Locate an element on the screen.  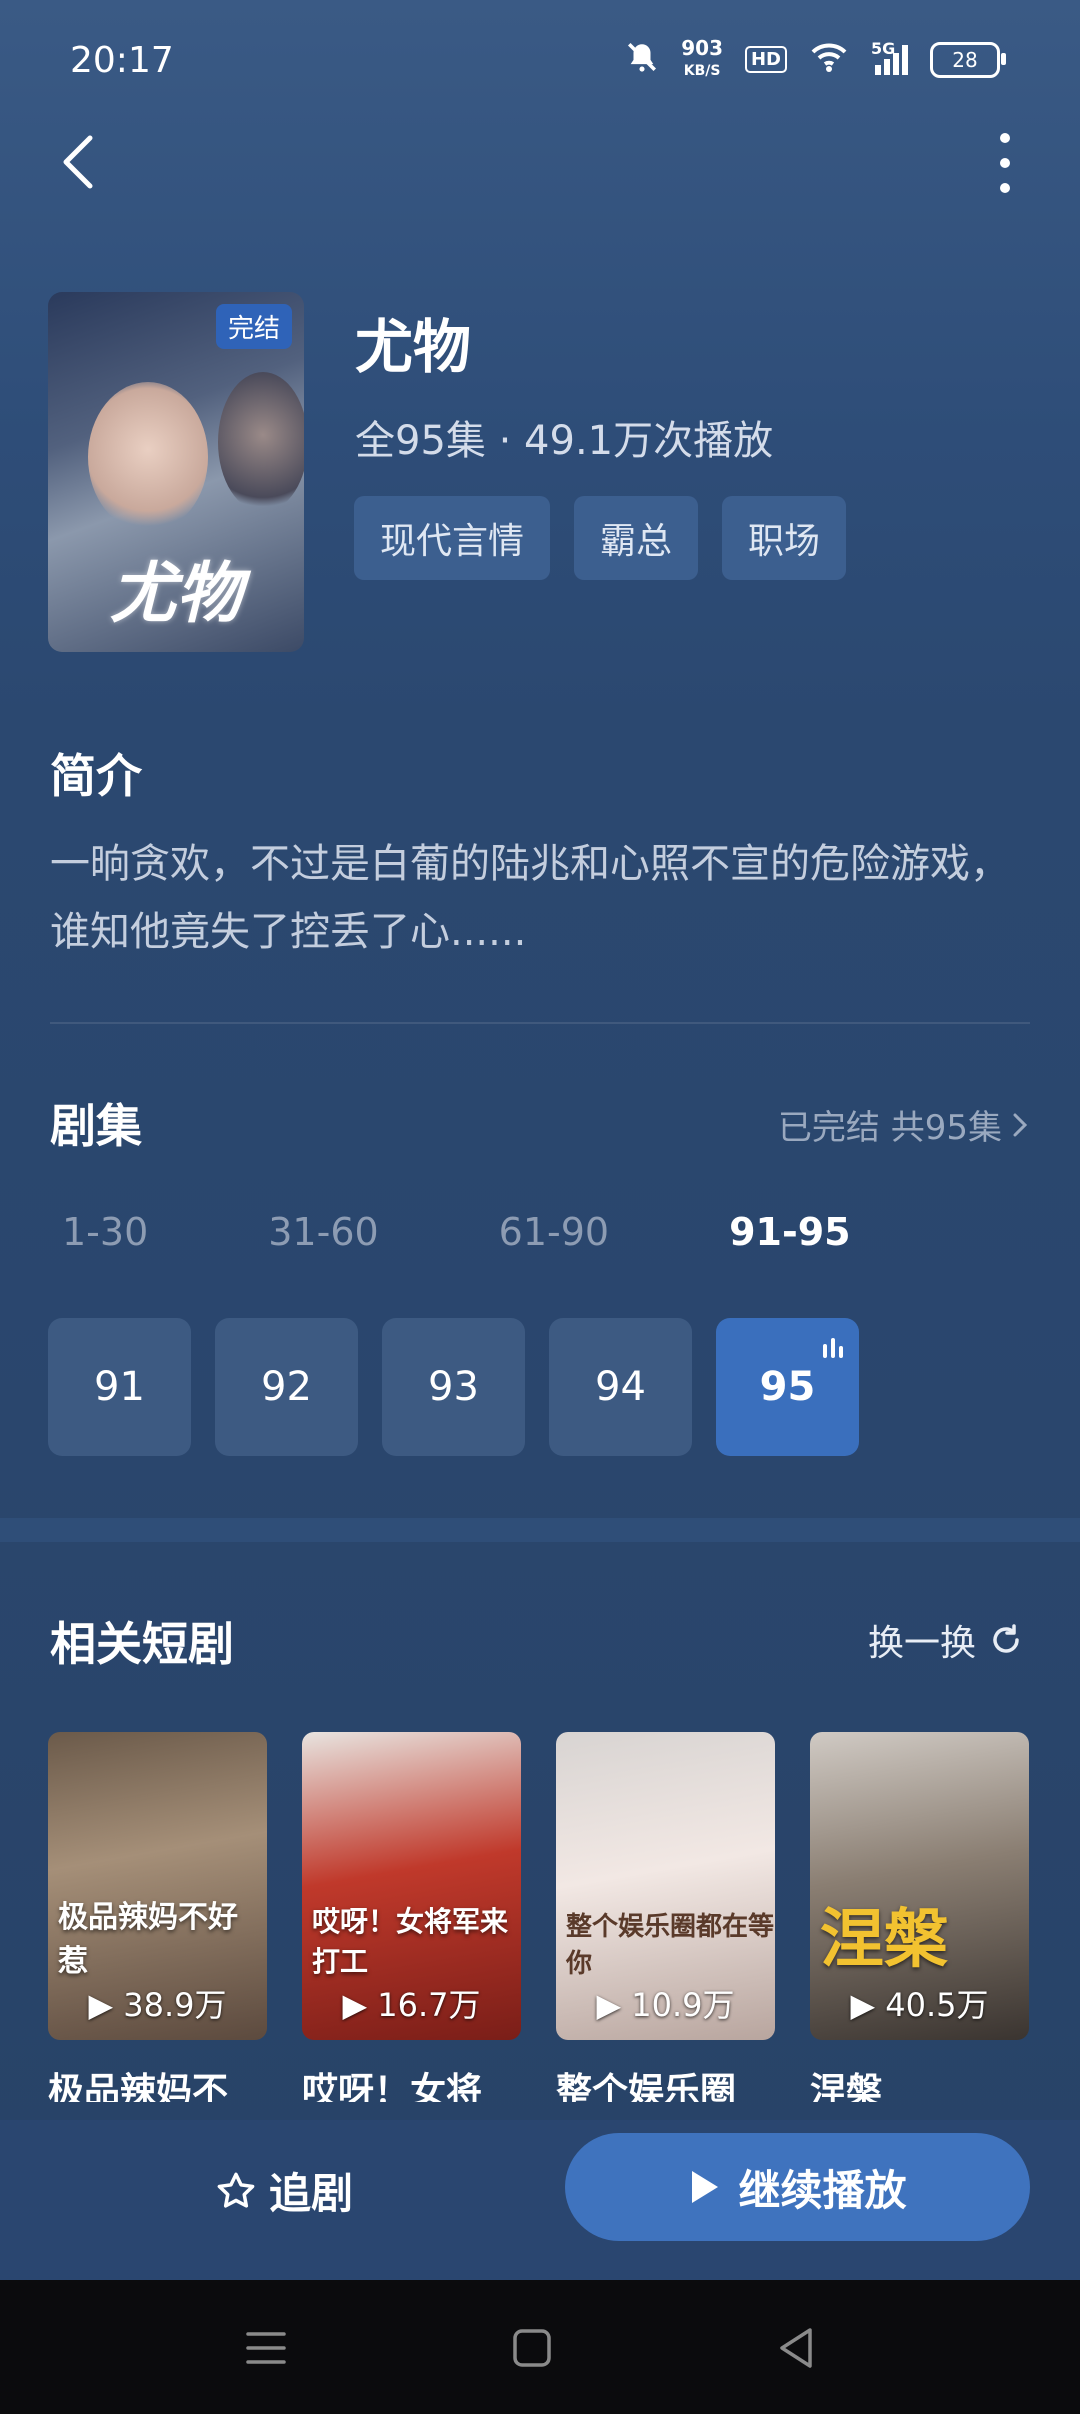
related-title: 哎呀！女将 is located at coordinates (392, 2086).